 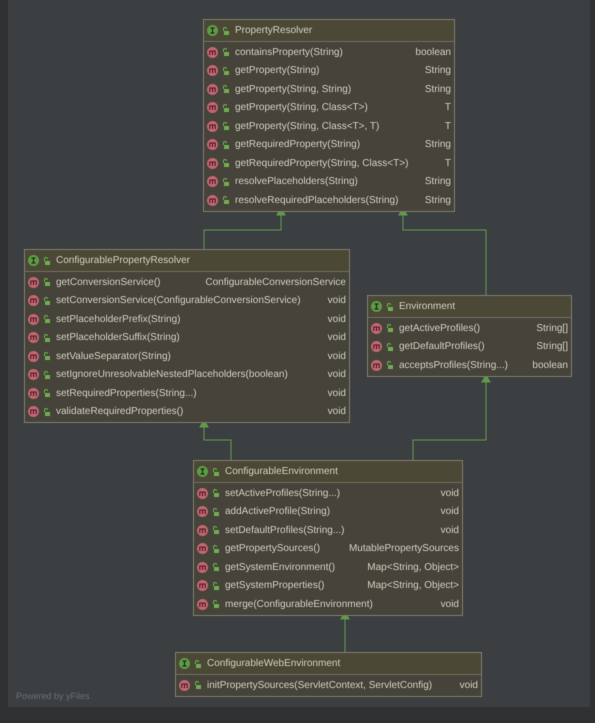 I want to click on interface-box: ConfigurableWebEnvironment initPropertySources(ServletContext, ServletConfig) void, so click(x=328, y=674).